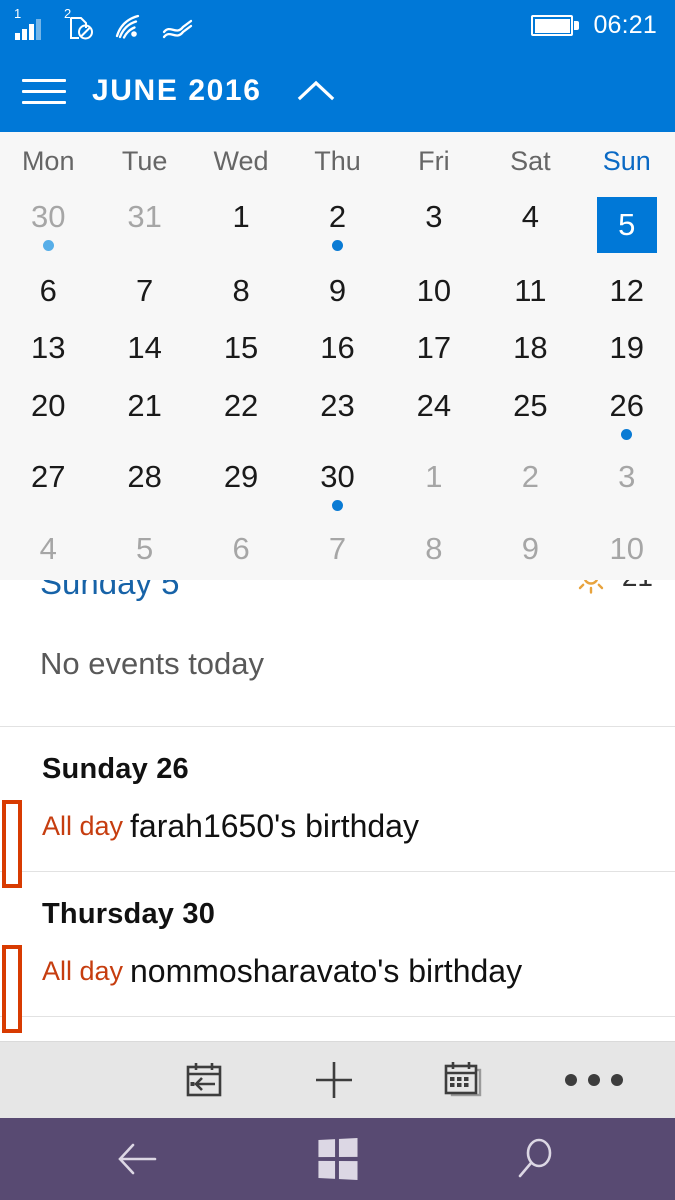  What do you see at coordinates (627, 347) in the screenshot?
I see `calendar-day-number: 19` at bounding box center [627, 347].